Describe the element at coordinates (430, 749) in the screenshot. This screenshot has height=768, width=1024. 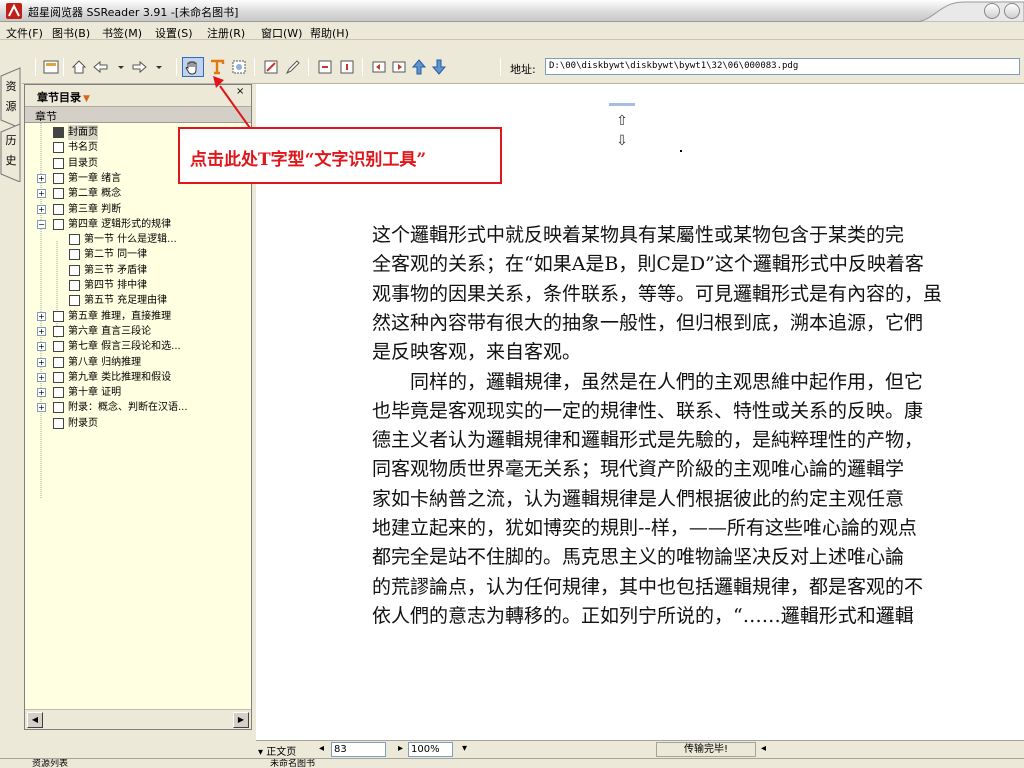
I see `zoom-input: 100%` at that location.